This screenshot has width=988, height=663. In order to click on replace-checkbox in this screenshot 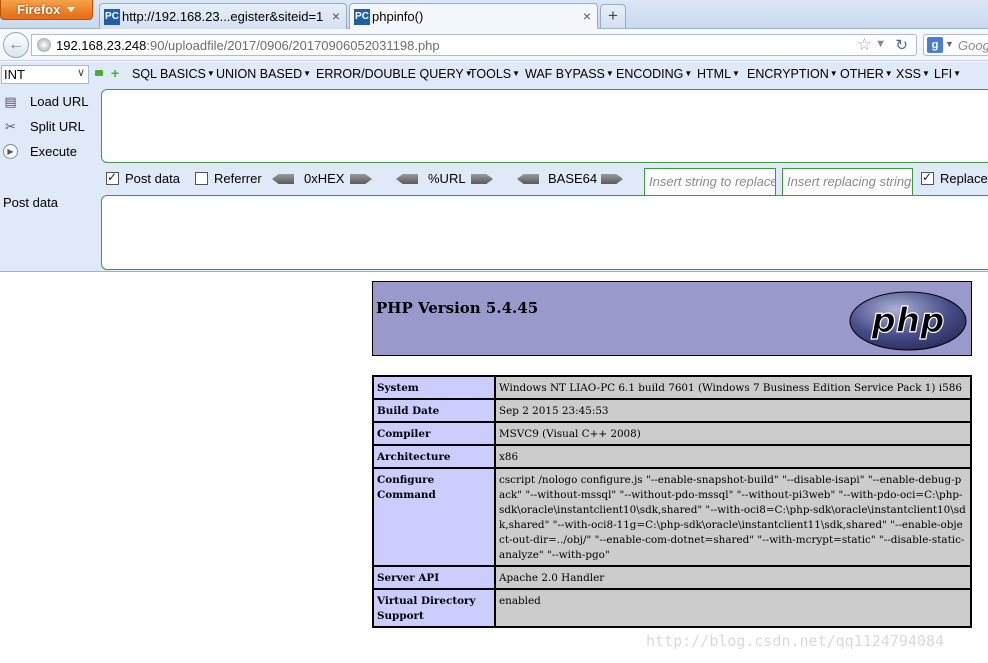, I will do `click(927, 177)`.